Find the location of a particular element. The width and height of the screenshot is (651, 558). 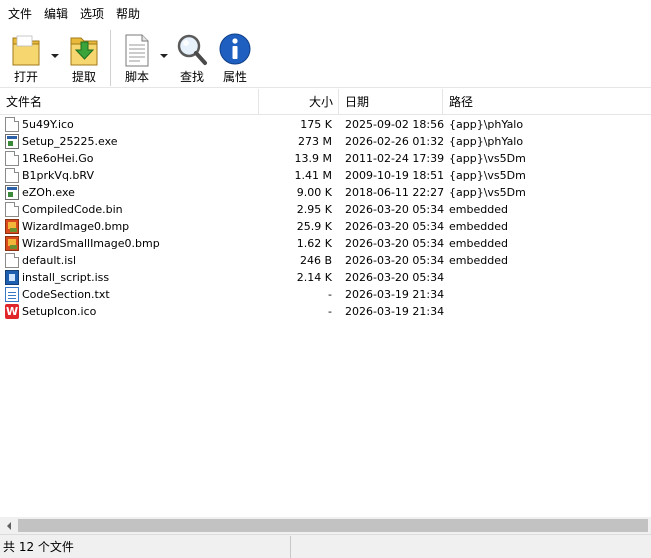

properties-label: 属性 is located at coordinates (234, 77).